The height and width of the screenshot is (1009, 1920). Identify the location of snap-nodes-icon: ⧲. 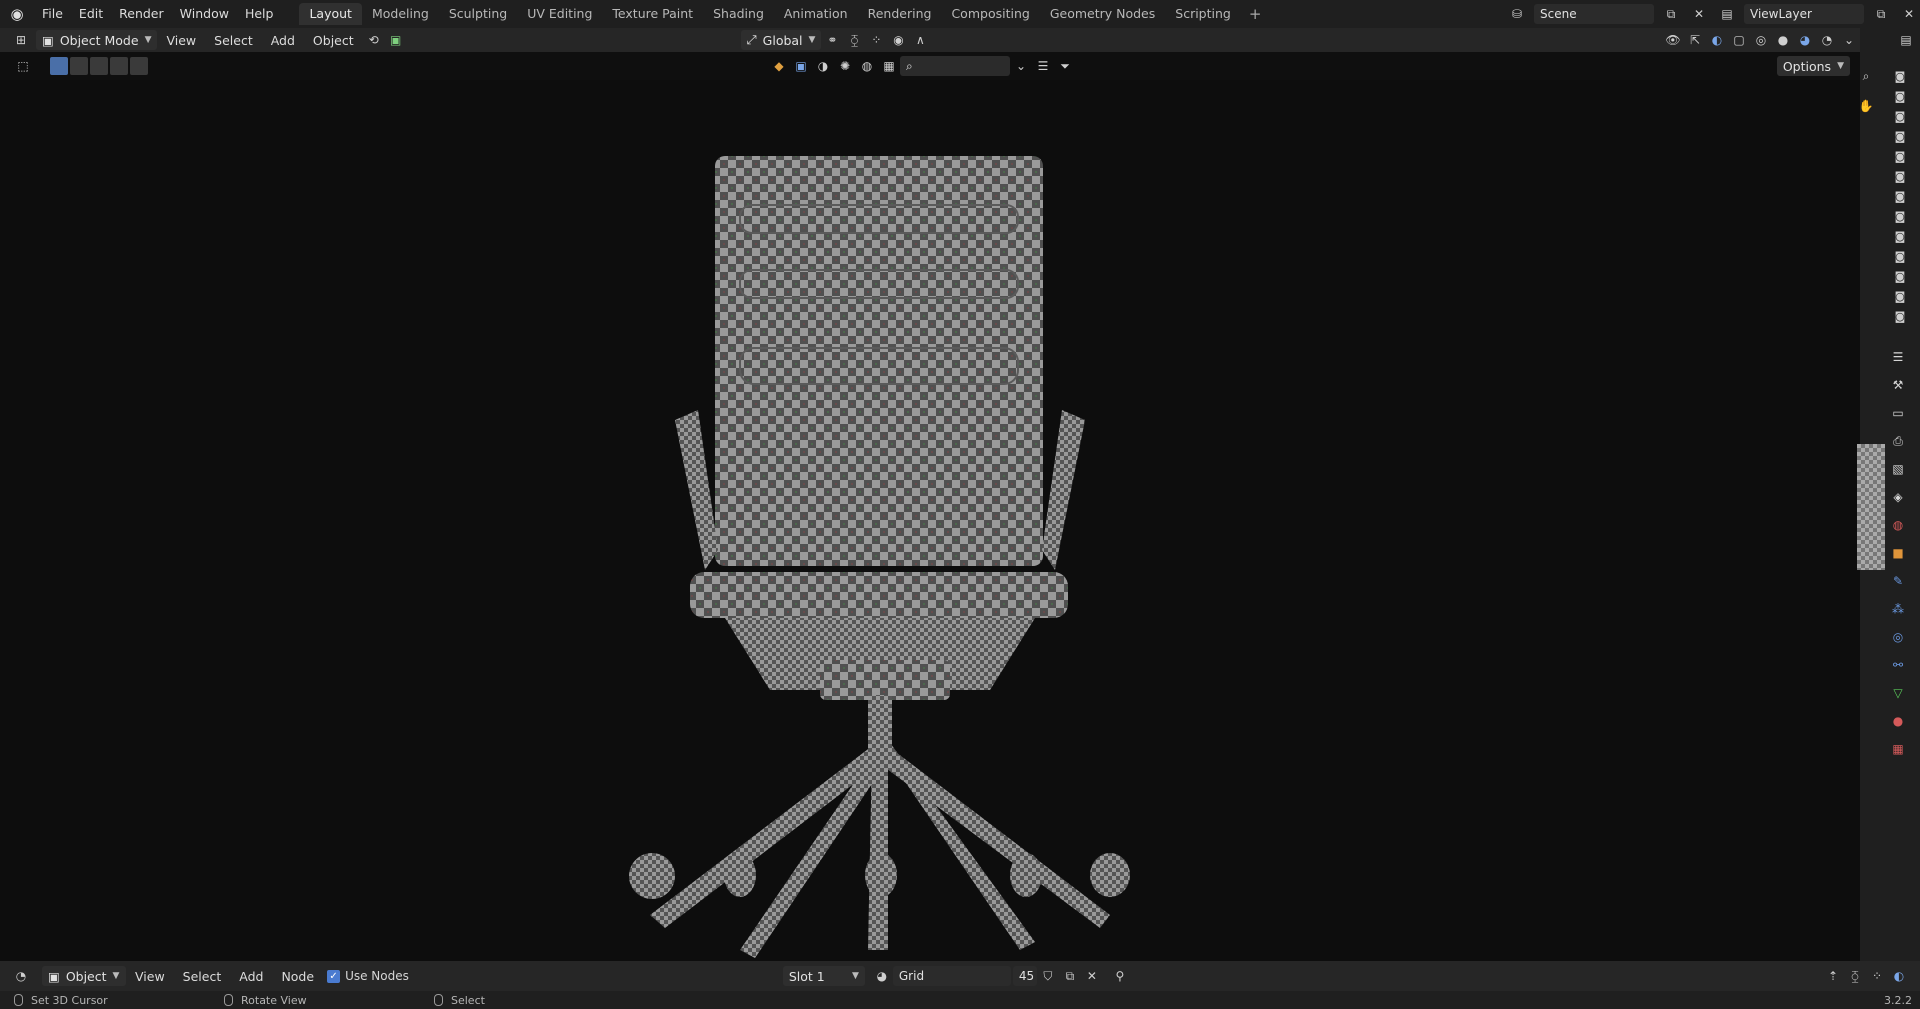
(1855, 976).